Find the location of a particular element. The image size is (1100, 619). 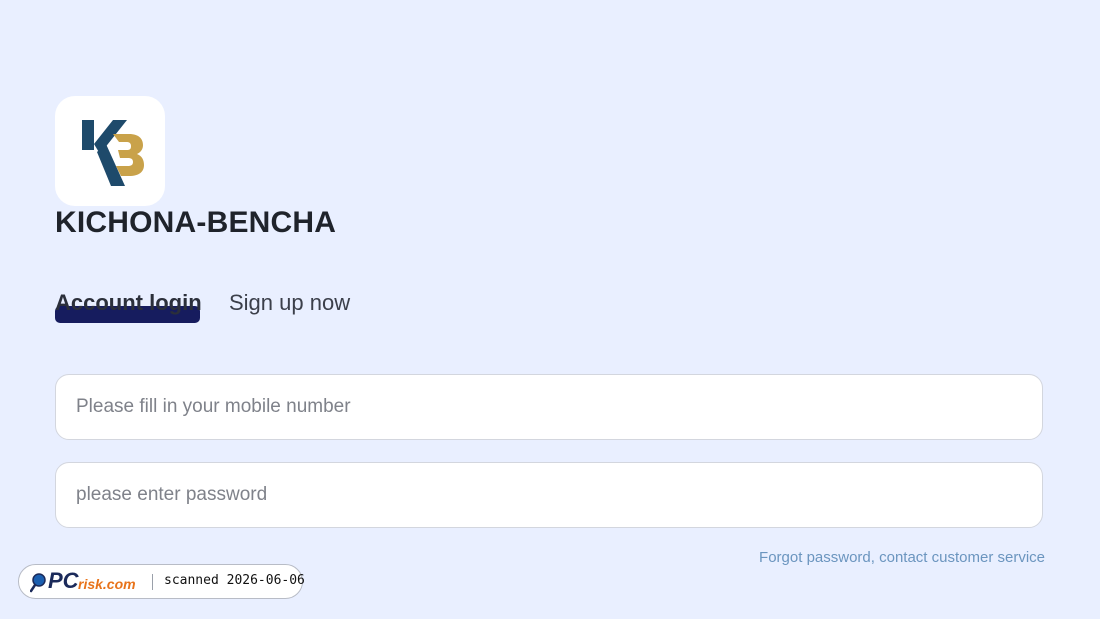

tab-account-login-label: Account login is located at coordinates (128, 302).